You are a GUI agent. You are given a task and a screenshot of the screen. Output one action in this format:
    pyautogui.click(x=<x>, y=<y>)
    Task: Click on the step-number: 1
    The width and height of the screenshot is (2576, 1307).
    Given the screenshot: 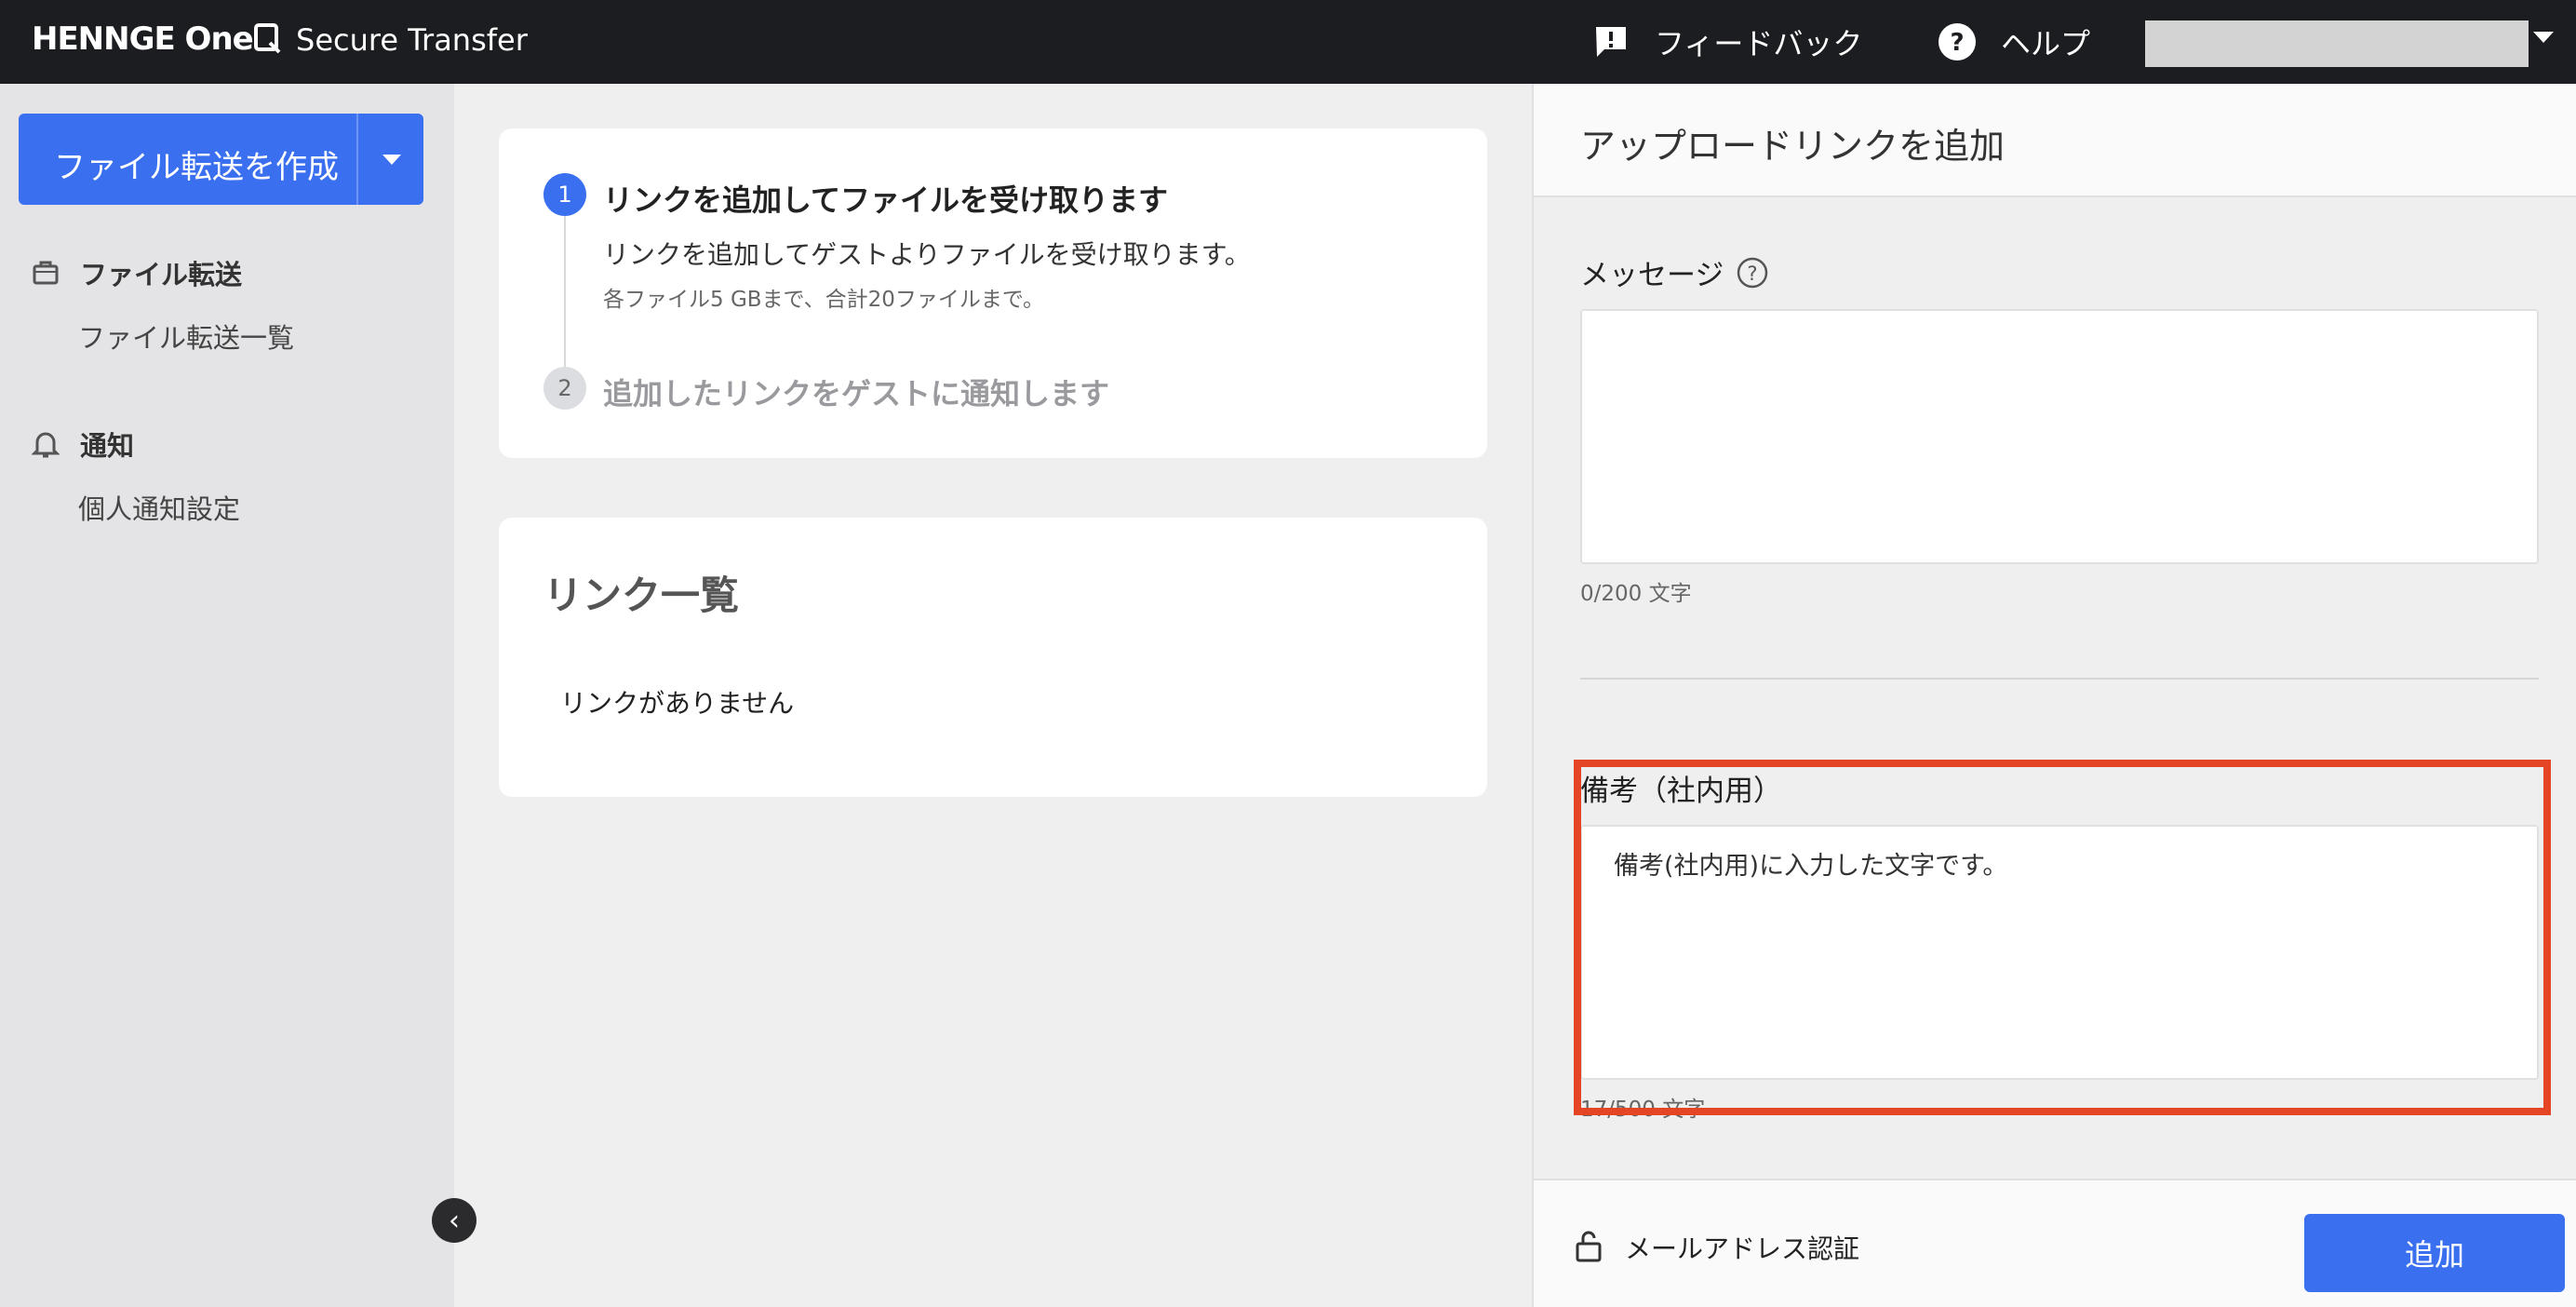 What is the action you would take?
    pyautogui.click(x=564, y=194)
    